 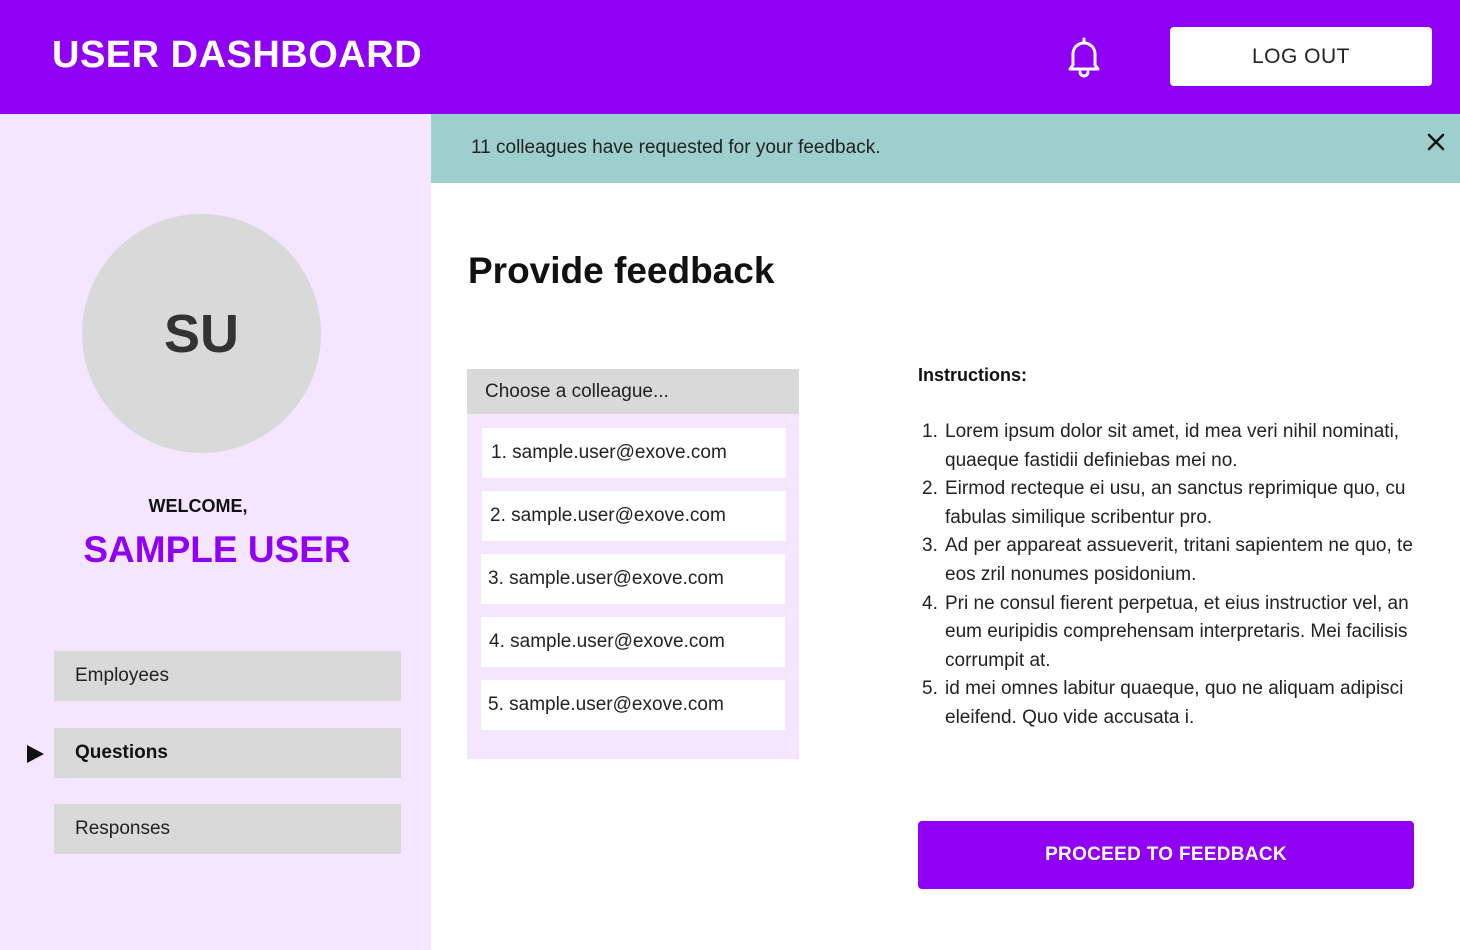 I want to click on sidebar-item-label: Responses, so click(x=123, y=828).